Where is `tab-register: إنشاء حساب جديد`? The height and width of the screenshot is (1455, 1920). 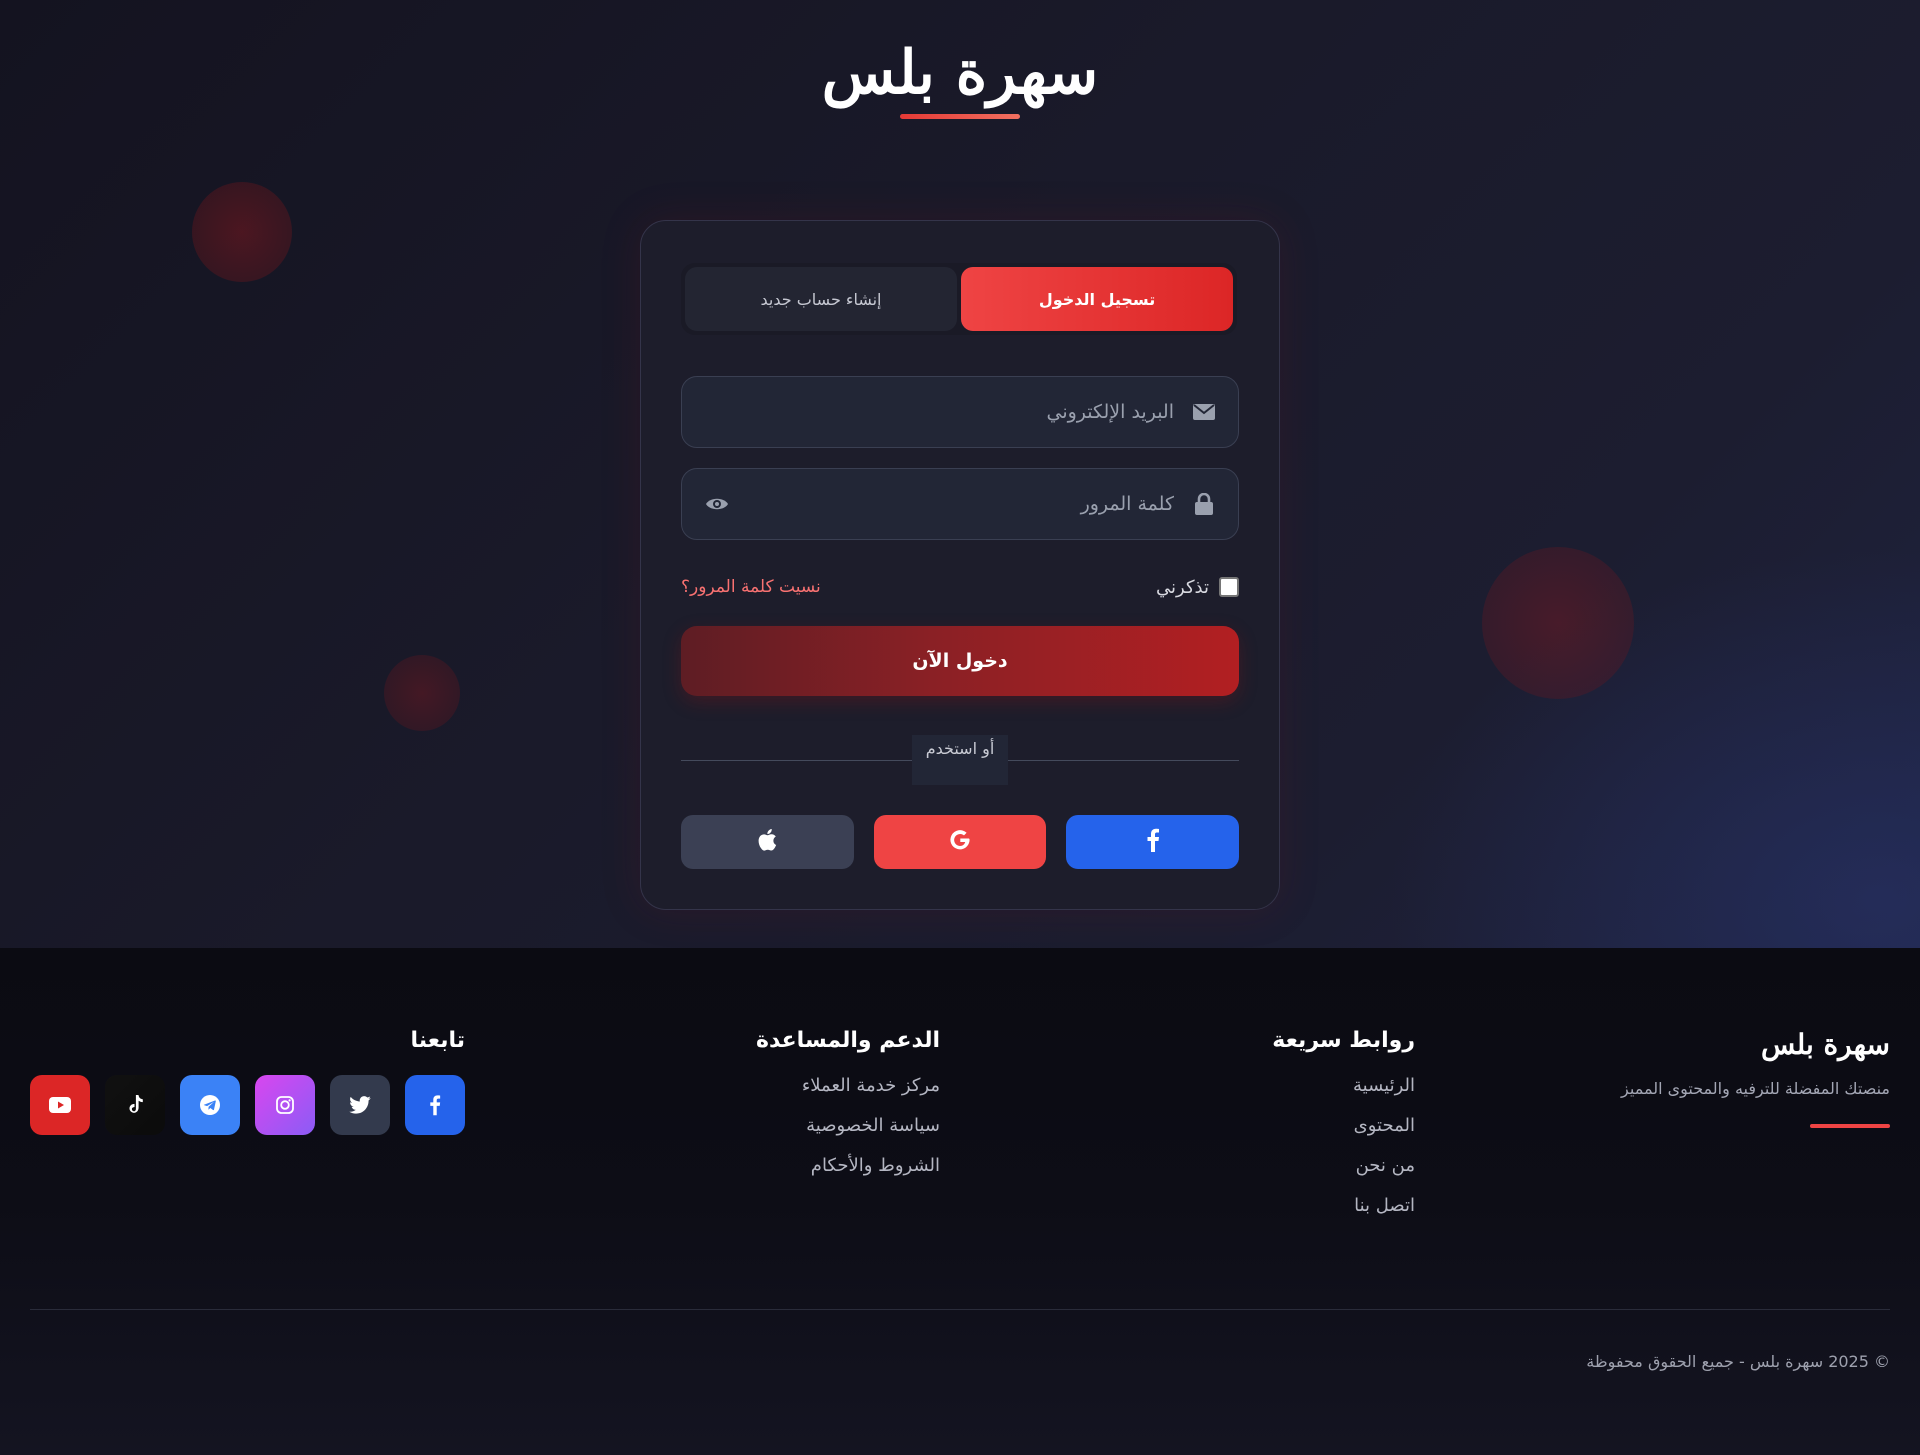 tab-register: إنشاء حساب جديد is located at coordinates (821, 299).